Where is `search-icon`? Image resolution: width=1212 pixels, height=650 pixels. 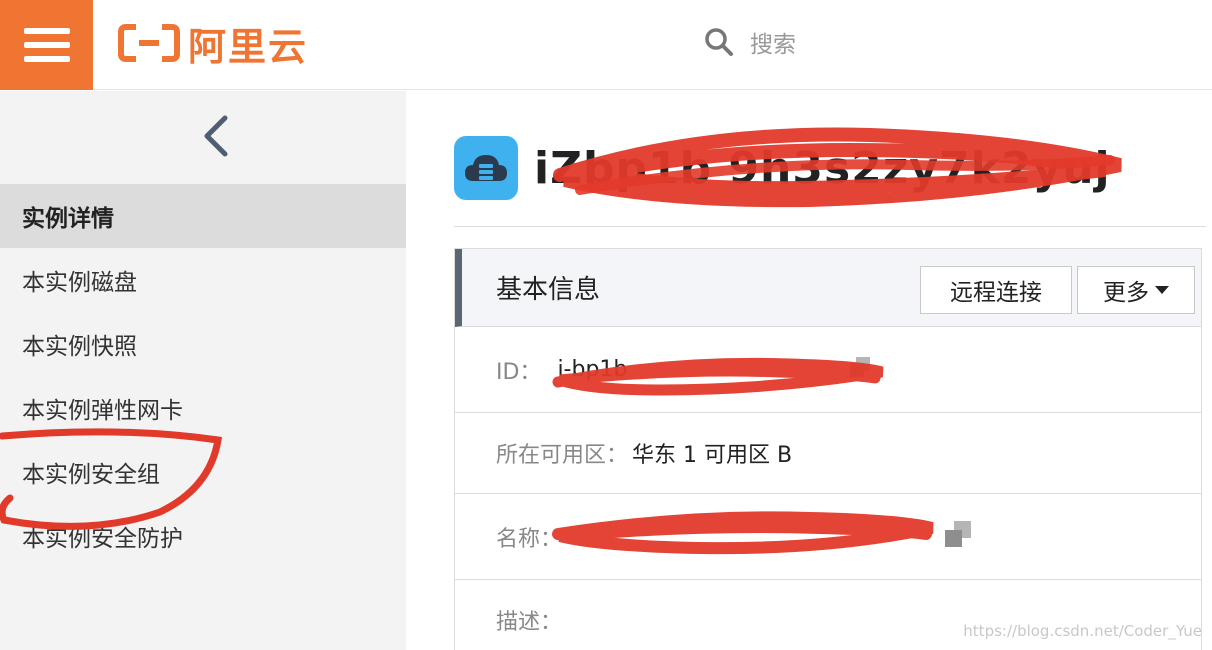 search-icon is located at coordinates (719, 42).